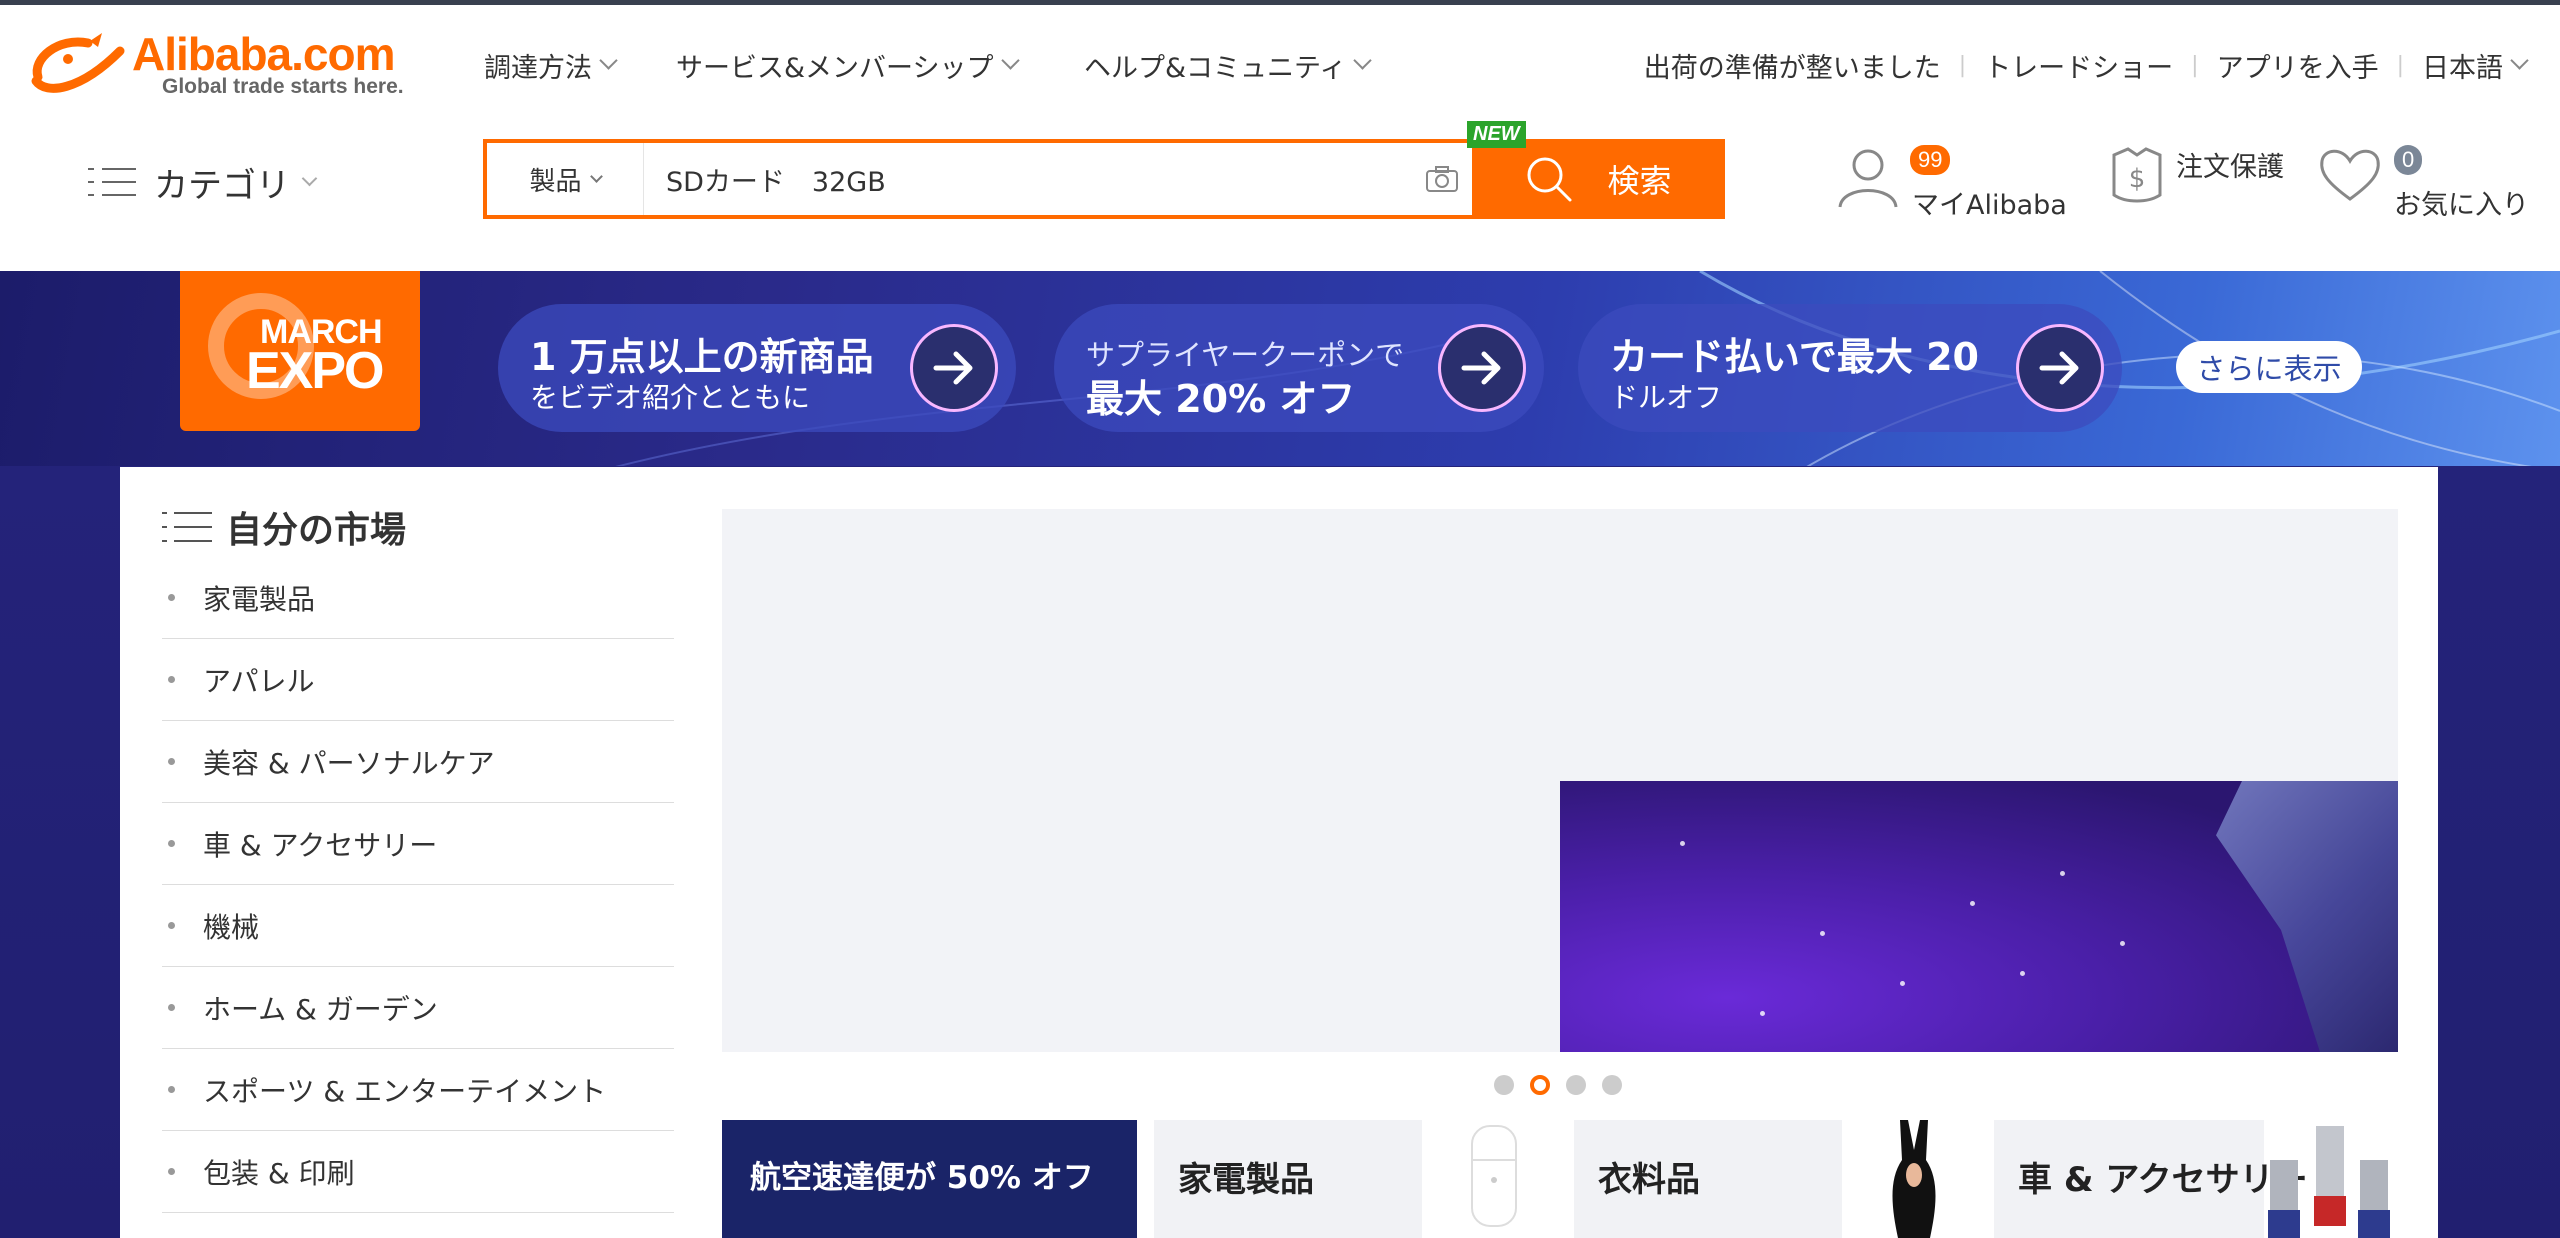 This screenshot has height=1238, width=2560. What do you see at coordinates (1639, 181) in the screenshot?
I see `search-button-label: 検索` at bounding box center [1639, 181].